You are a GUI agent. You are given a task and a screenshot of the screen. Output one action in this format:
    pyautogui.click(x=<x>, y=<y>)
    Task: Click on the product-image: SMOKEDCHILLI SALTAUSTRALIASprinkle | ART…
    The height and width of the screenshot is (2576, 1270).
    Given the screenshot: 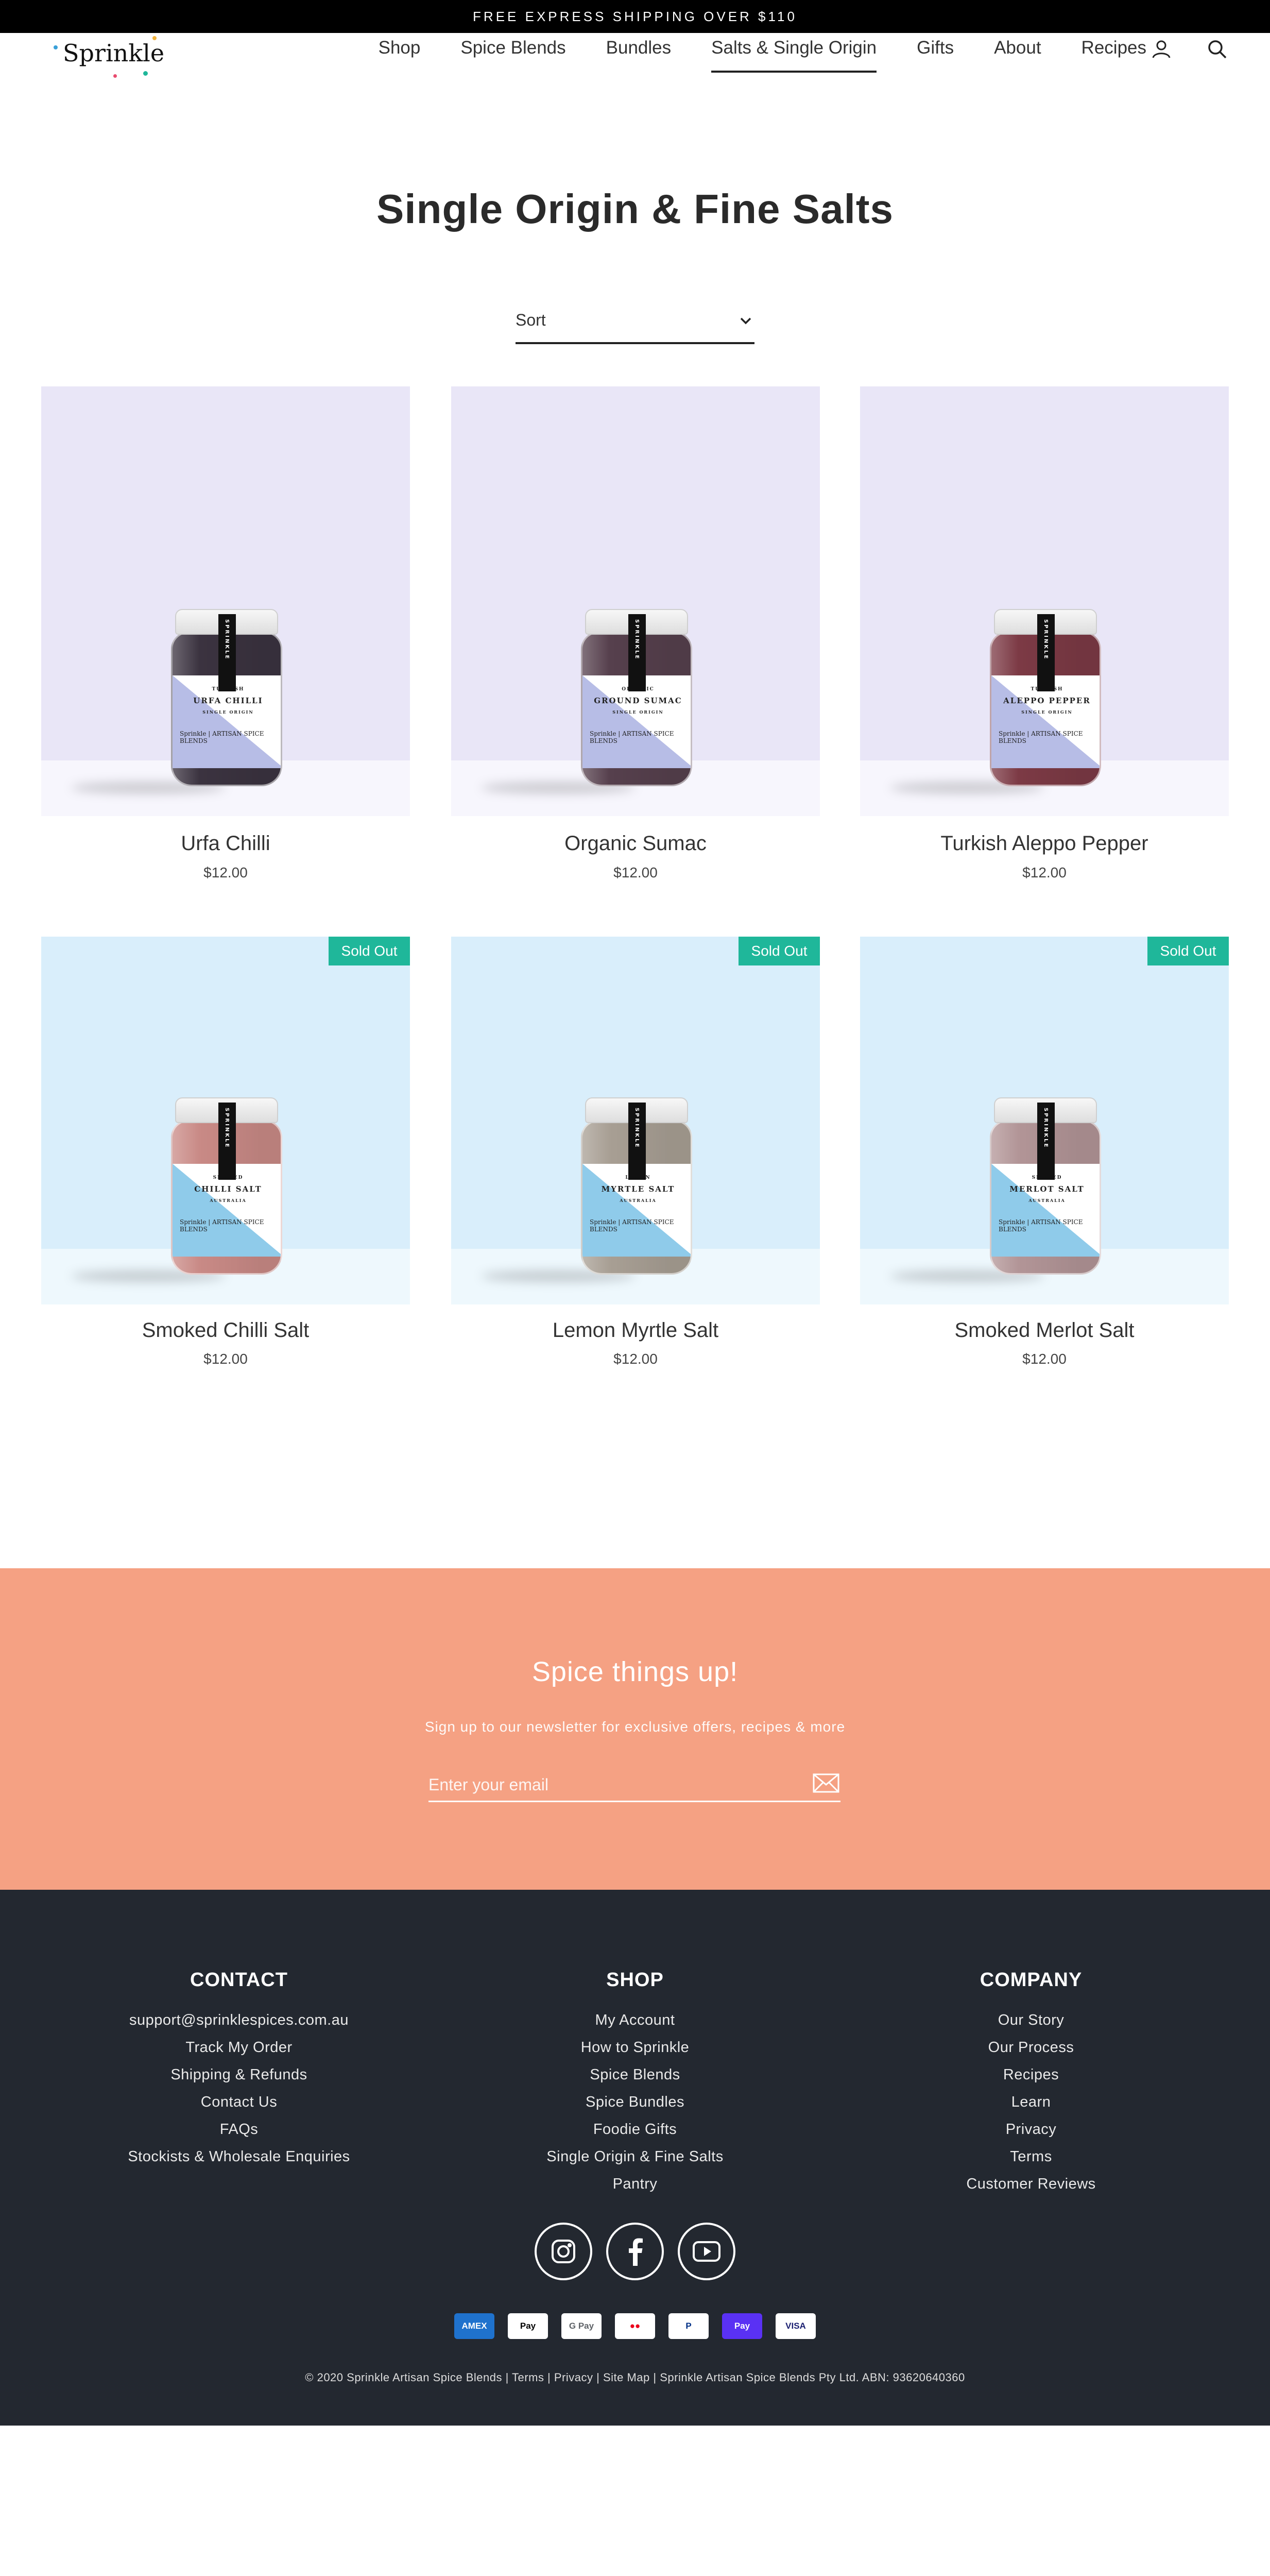 What is the action you would take?
    pyautogui.click(x=225, y=1120)
    